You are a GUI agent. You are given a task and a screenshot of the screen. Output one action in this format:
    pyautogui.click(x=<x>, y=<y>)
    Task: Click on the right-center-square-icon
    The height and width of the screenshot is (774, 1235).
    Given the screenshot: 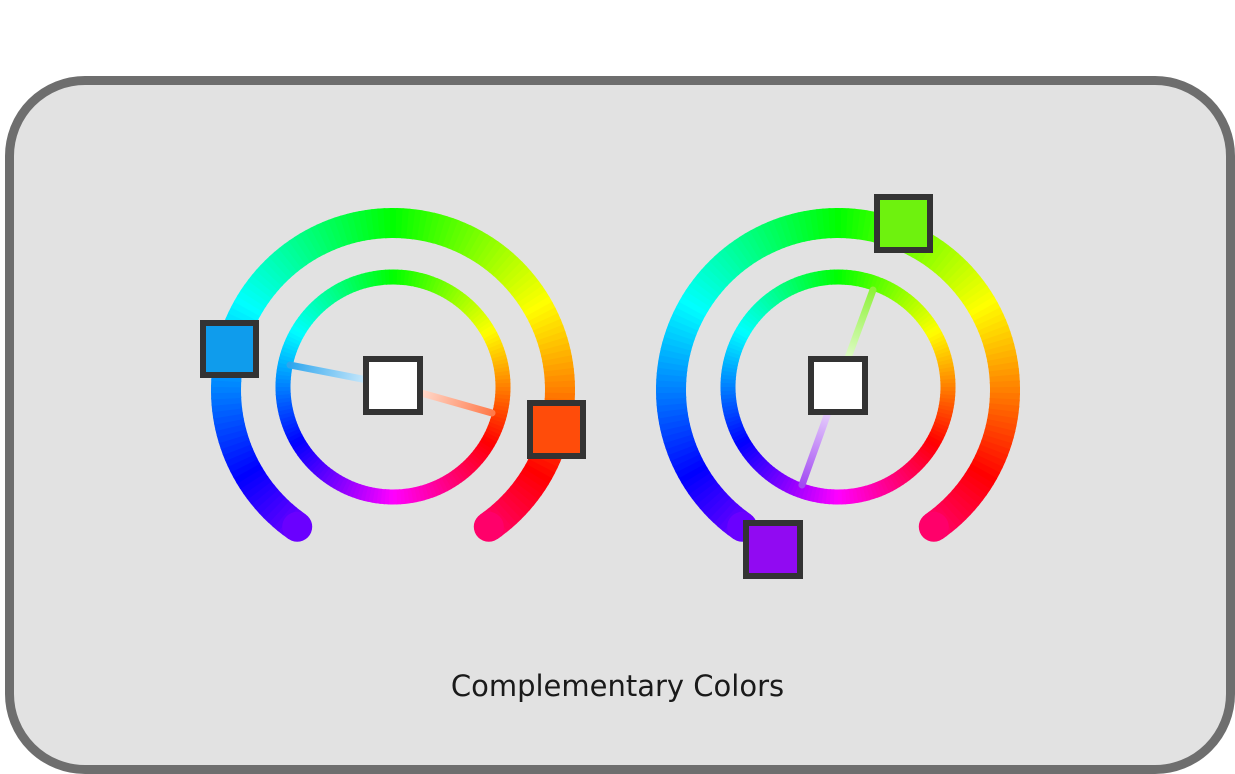 What is the action you would take?
    pyautogui.click(x=838, y=385)
    